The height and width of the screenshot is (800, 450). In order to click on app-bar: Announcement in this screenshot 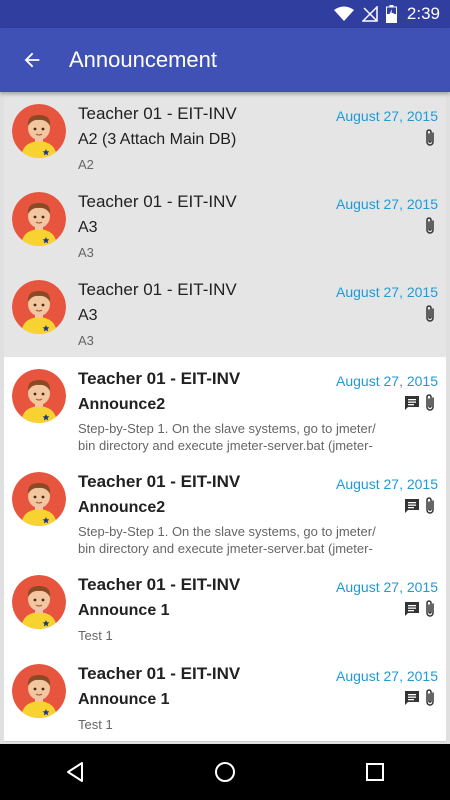, I will do `click(225, 60)`.